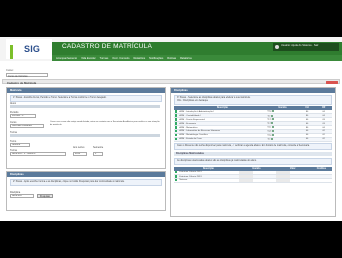 The width and height of the screenshot is (342, 258). Describe the element at coordinates (156, 58) in the screenshot. I see `menu-item-6: Notificações` at that location.